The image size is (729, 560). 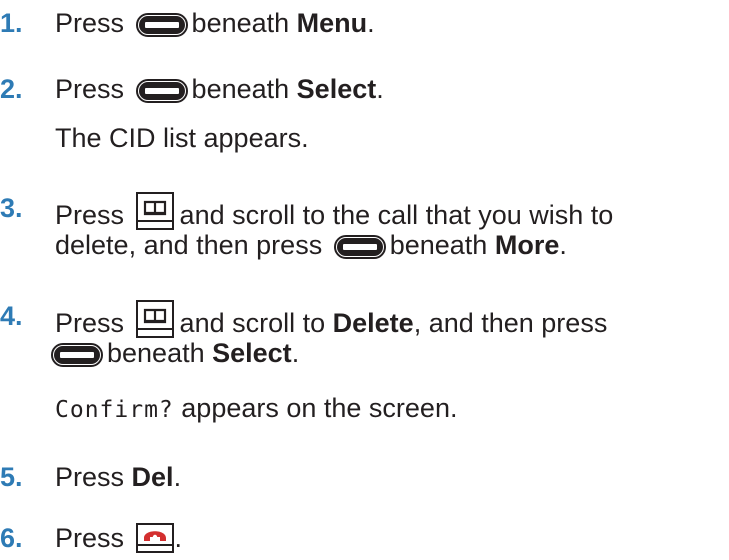 I want to click on step-number: 1., so click(x=11, y=23).